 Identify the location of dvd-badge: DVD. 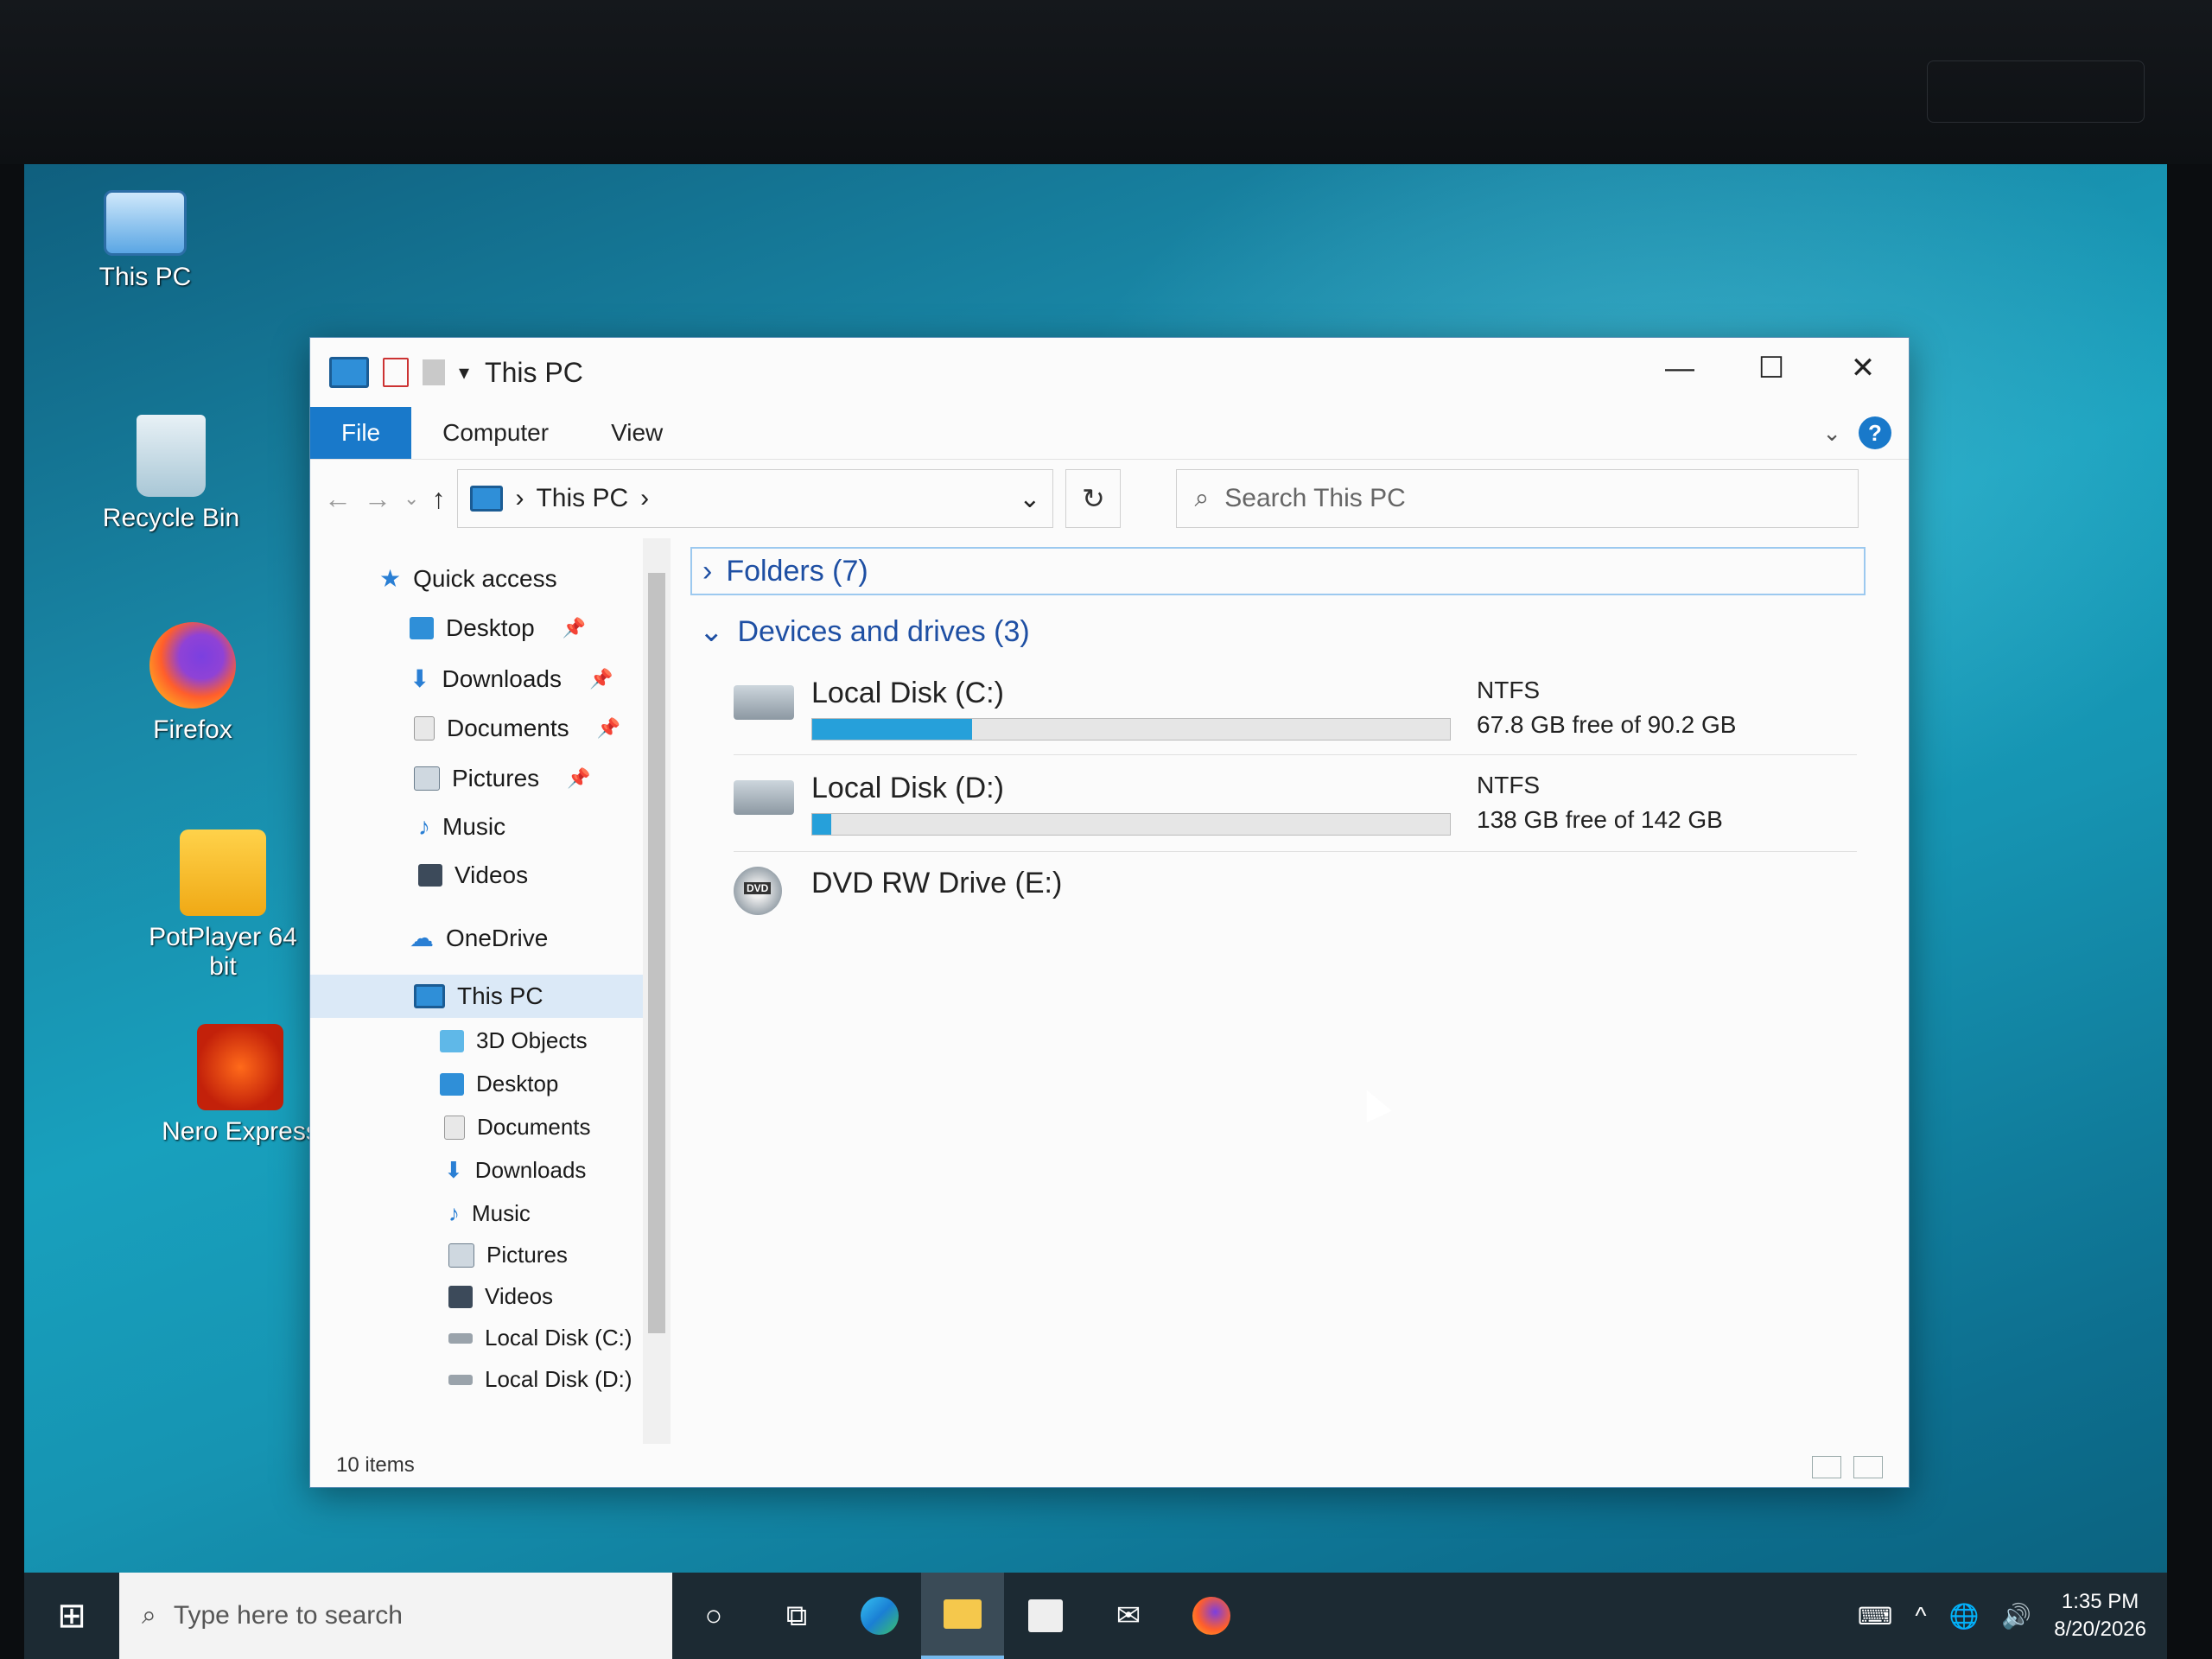
(758, 888).